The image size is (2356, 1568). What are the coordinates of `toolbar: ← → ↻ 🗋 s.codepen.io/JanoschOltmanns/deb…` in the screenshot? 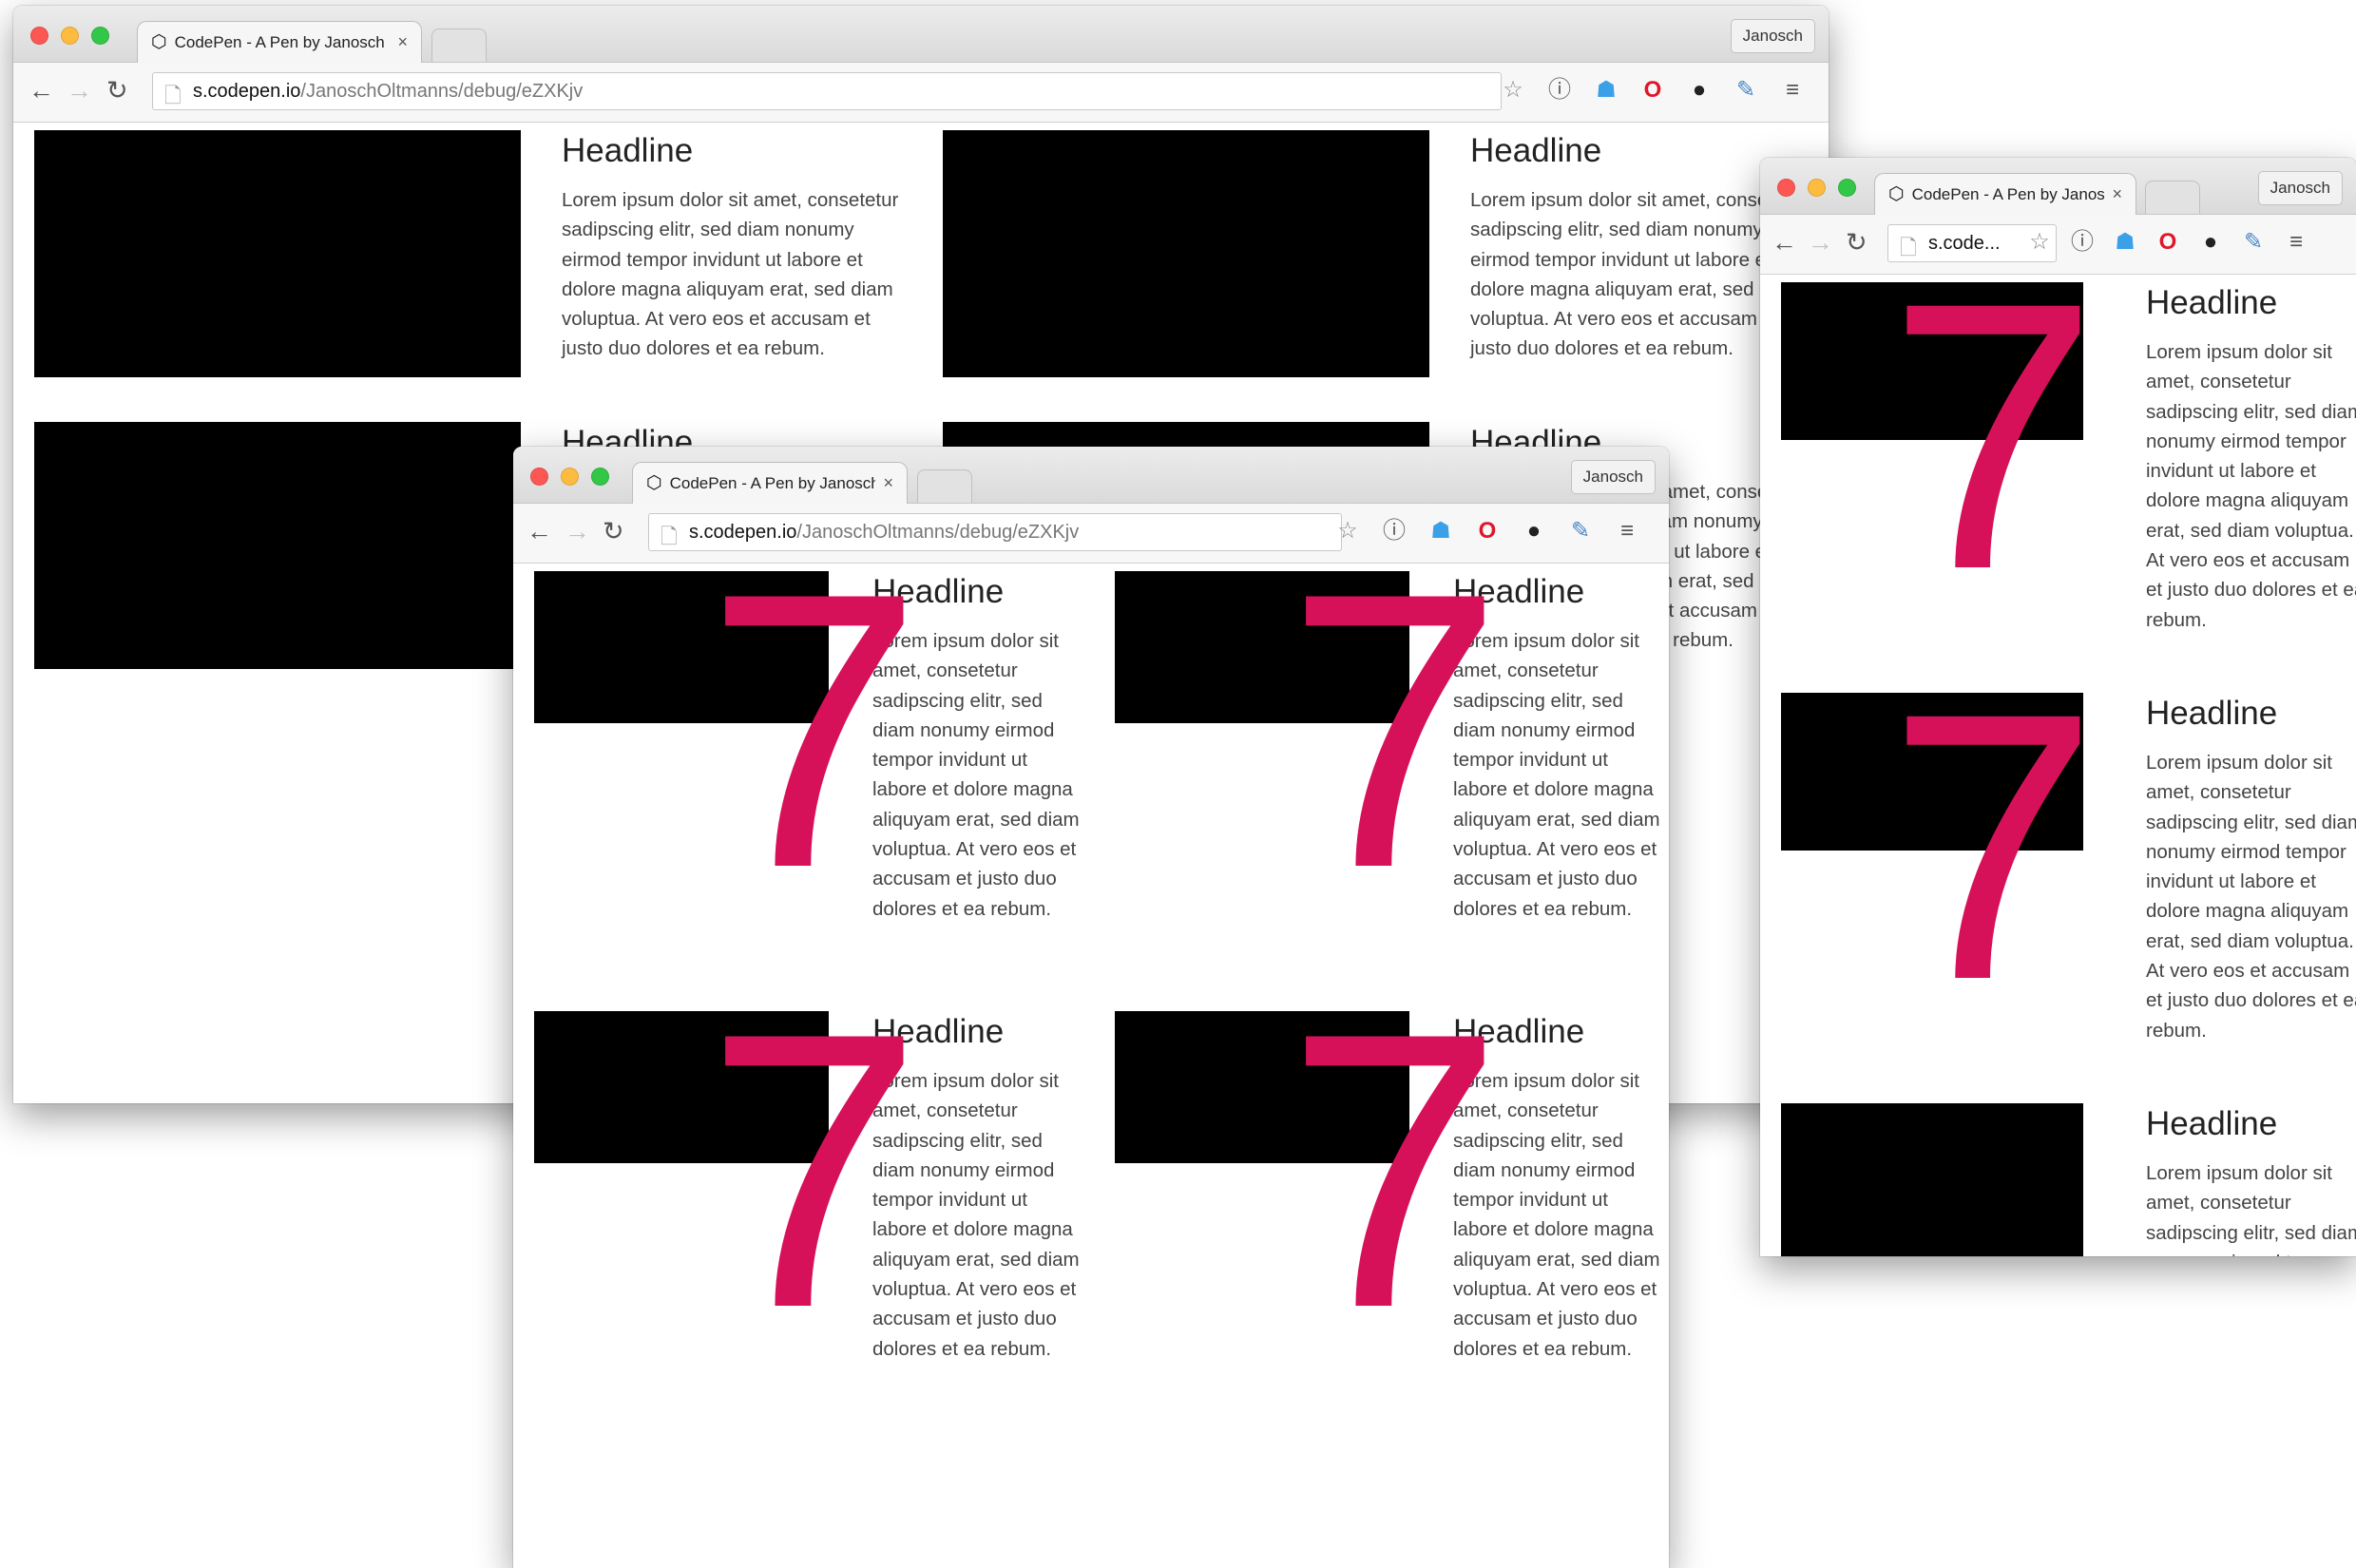 It's located at (921, 93).